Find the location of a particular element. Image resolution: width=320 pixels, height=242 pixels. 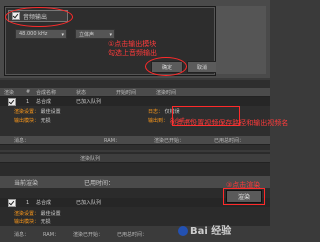

baidu-jingyan-watermark: Bai 经验 is located at coordinates (204, 229).